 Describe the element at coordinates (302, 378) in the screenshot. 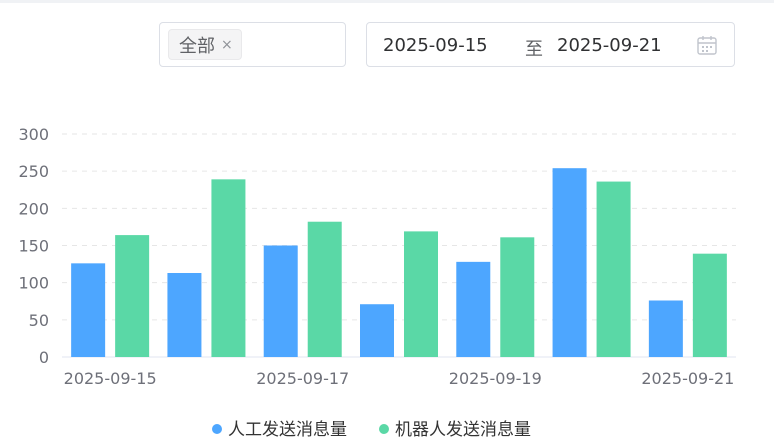

I see `x-tick-label: 2025-09-17` at that location.